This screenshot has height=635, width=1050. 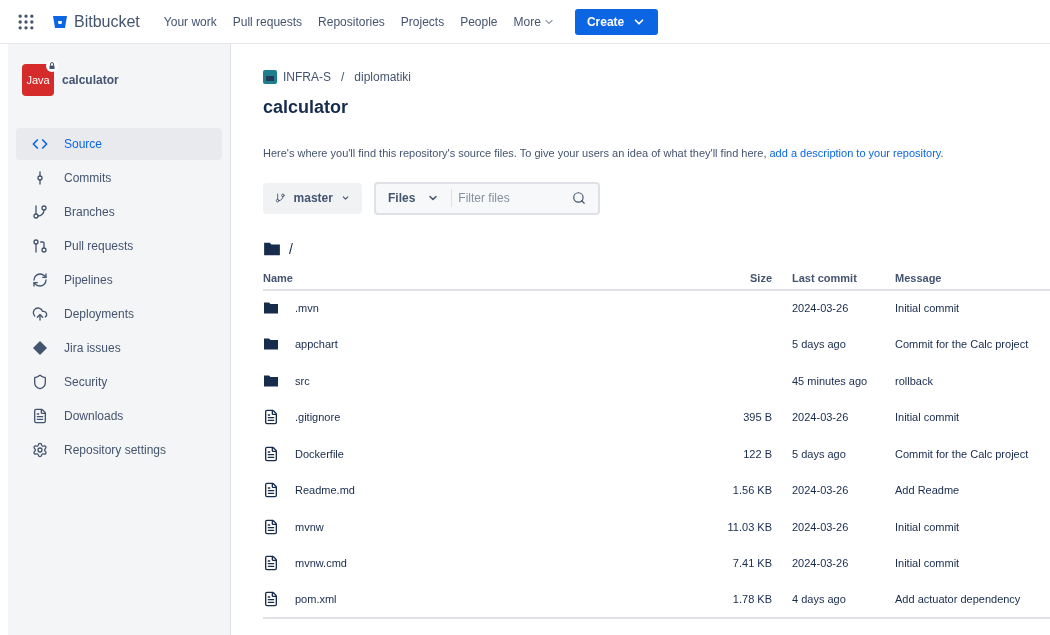 I want to click on bucket-logo-icon, so click(x=60, y=21).